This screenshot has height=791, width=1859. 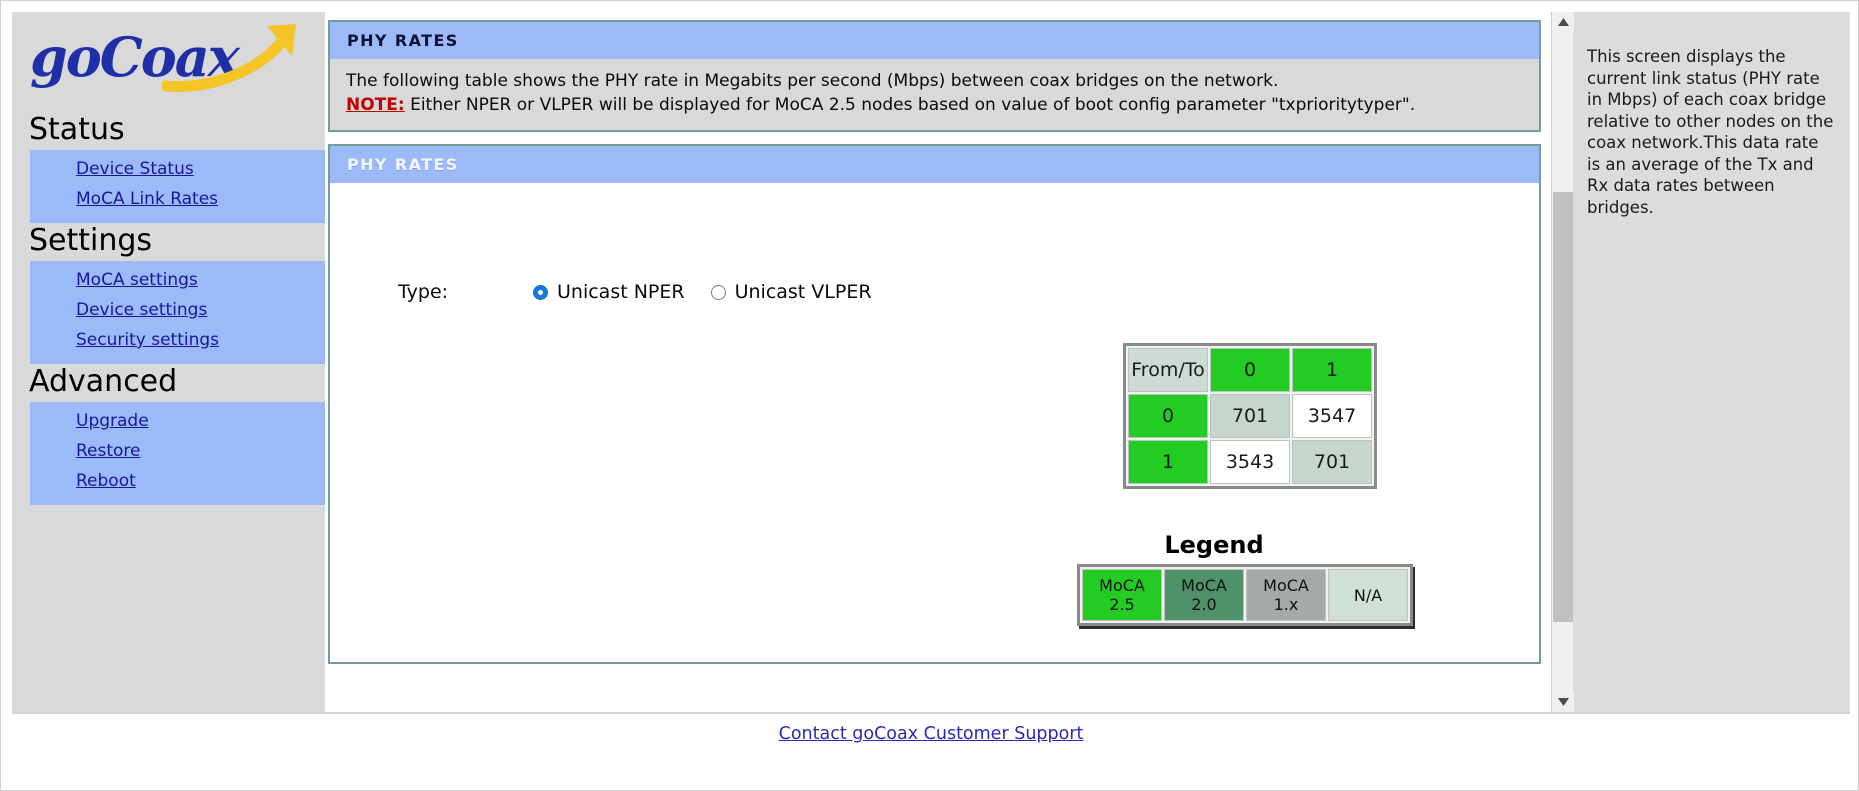 What do you see at coordinates (177, 341) in the screenshot?
I see `sidebar-item-security-settings: Security settings` at bounding box center [177, 341].